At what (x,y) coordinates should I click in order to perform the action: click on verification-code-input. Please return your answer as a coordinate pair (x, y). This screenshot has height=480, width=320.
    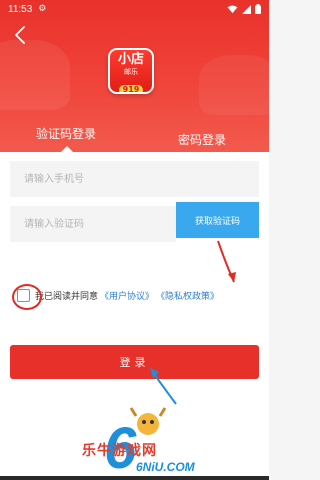
    Looking at the image, I should click on (93, 224).